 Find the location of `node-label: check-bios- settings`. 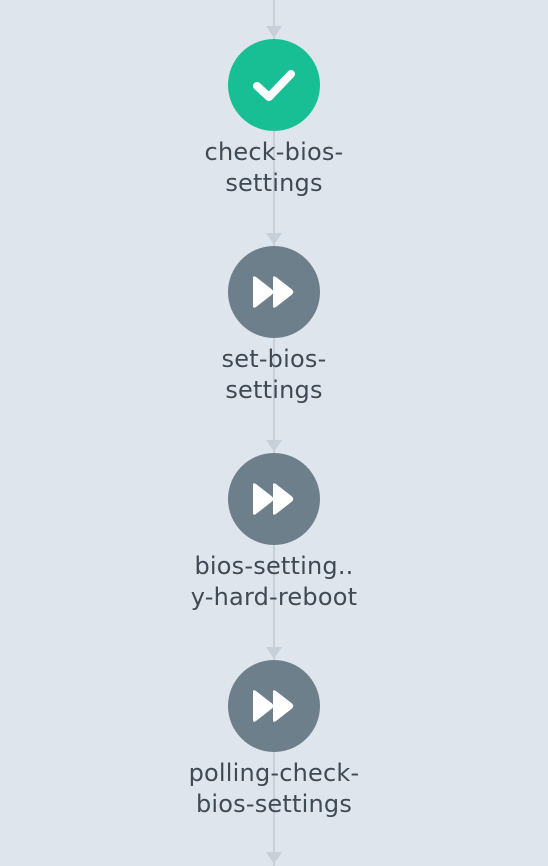

node-label: check-bios- settings is located at coordinates (274, 168).